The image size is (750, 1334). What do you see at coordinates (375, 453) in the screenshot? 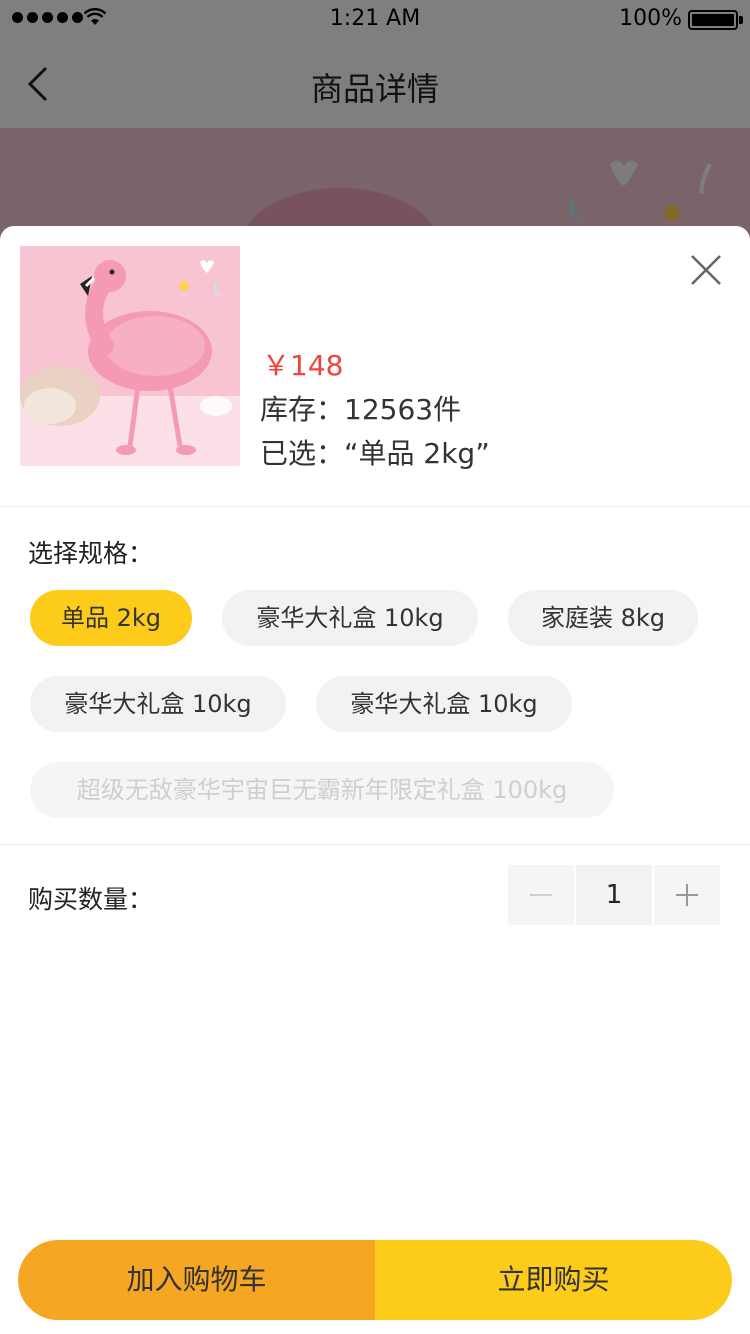
I see `selected-spec-text: 已选：“单品 2kg”` at bounding box center [375, 453].